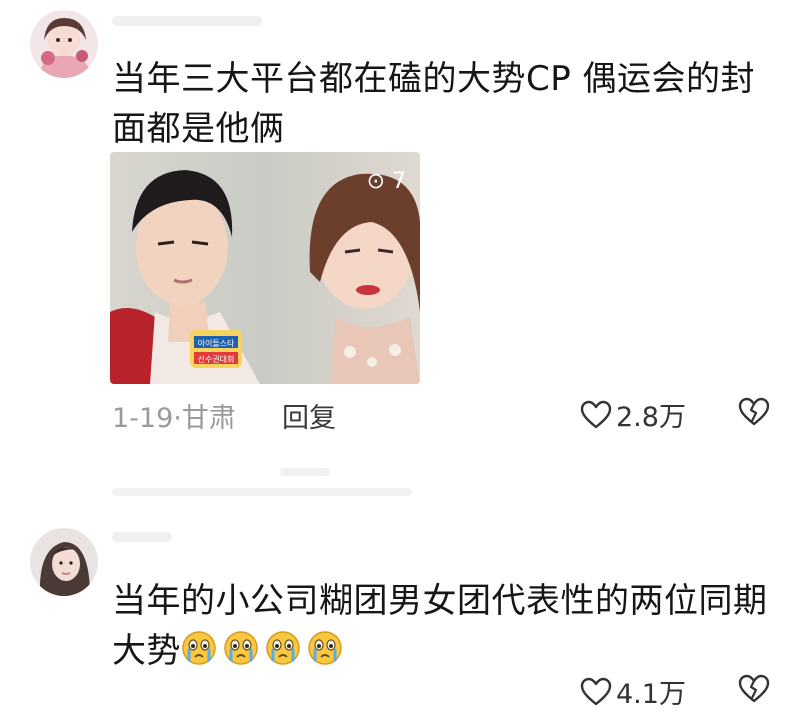 The image size is (800, 726). Describe the element at coordinates (143, 418) in the screenshot. I see `comment-date: 1-19` at that location.